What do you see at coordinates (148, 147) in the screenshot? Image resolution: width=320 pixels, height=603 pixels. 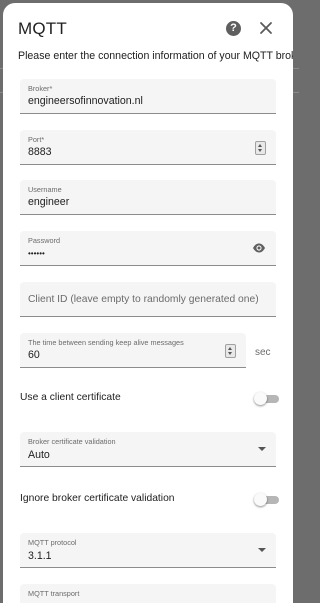 I see `port-field: Port* 8883` at bounding box center [148, 147].